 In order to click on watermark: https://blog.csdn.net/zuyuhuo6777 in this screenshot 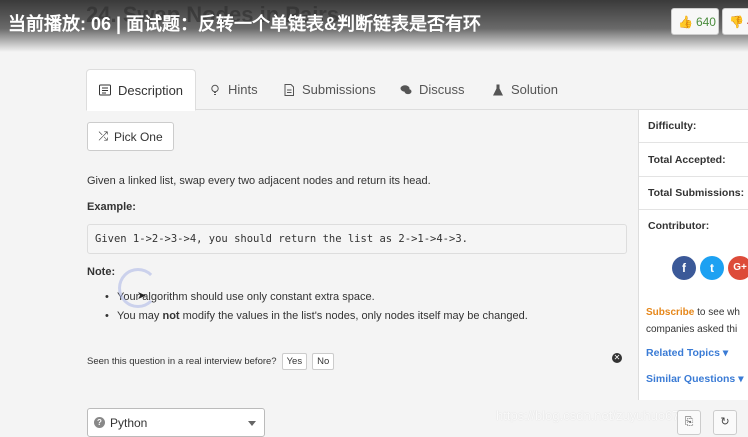, I will do `click(595, 415)`.